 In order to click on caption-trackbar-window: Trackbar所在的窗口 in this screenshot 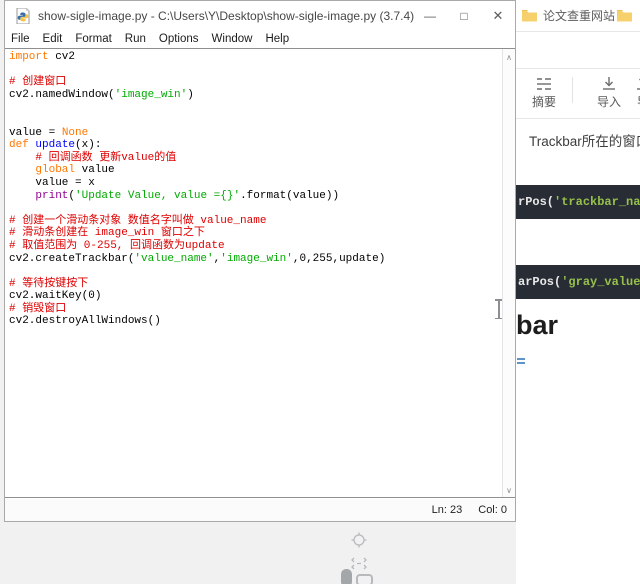, I will do `click(584, 141)`.